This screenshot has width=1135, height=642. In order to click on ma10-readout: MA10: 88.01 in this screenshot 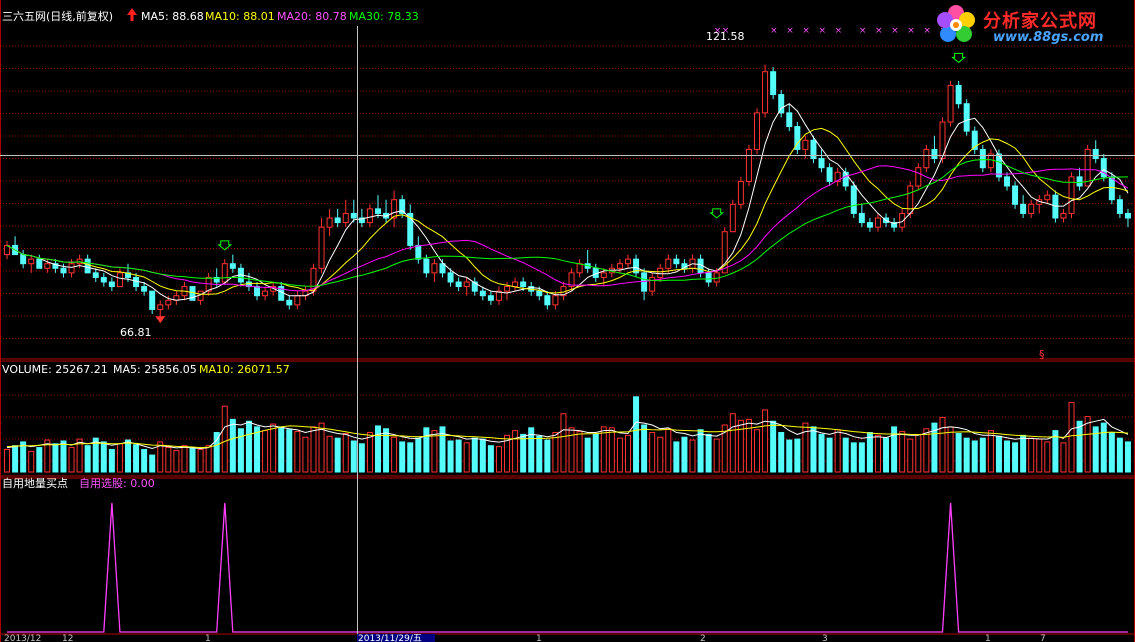, I will do `click(240, 16)`.